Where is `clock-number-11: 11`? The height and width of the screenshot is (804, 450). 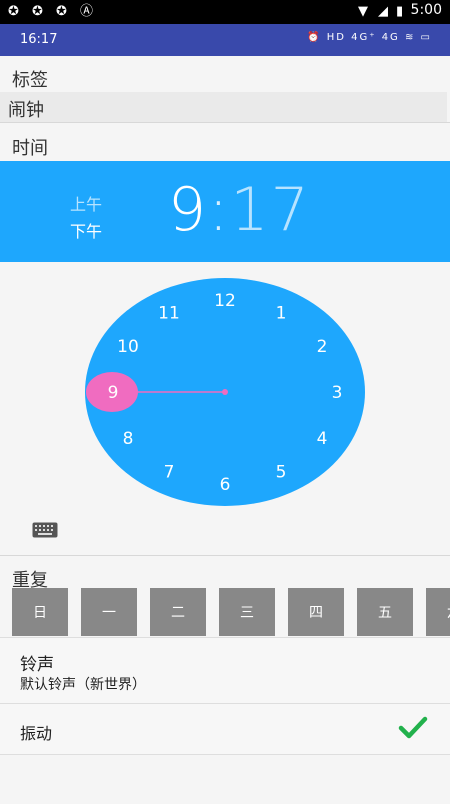 clock-number-11: 11 is located at coordinates (169, 313).